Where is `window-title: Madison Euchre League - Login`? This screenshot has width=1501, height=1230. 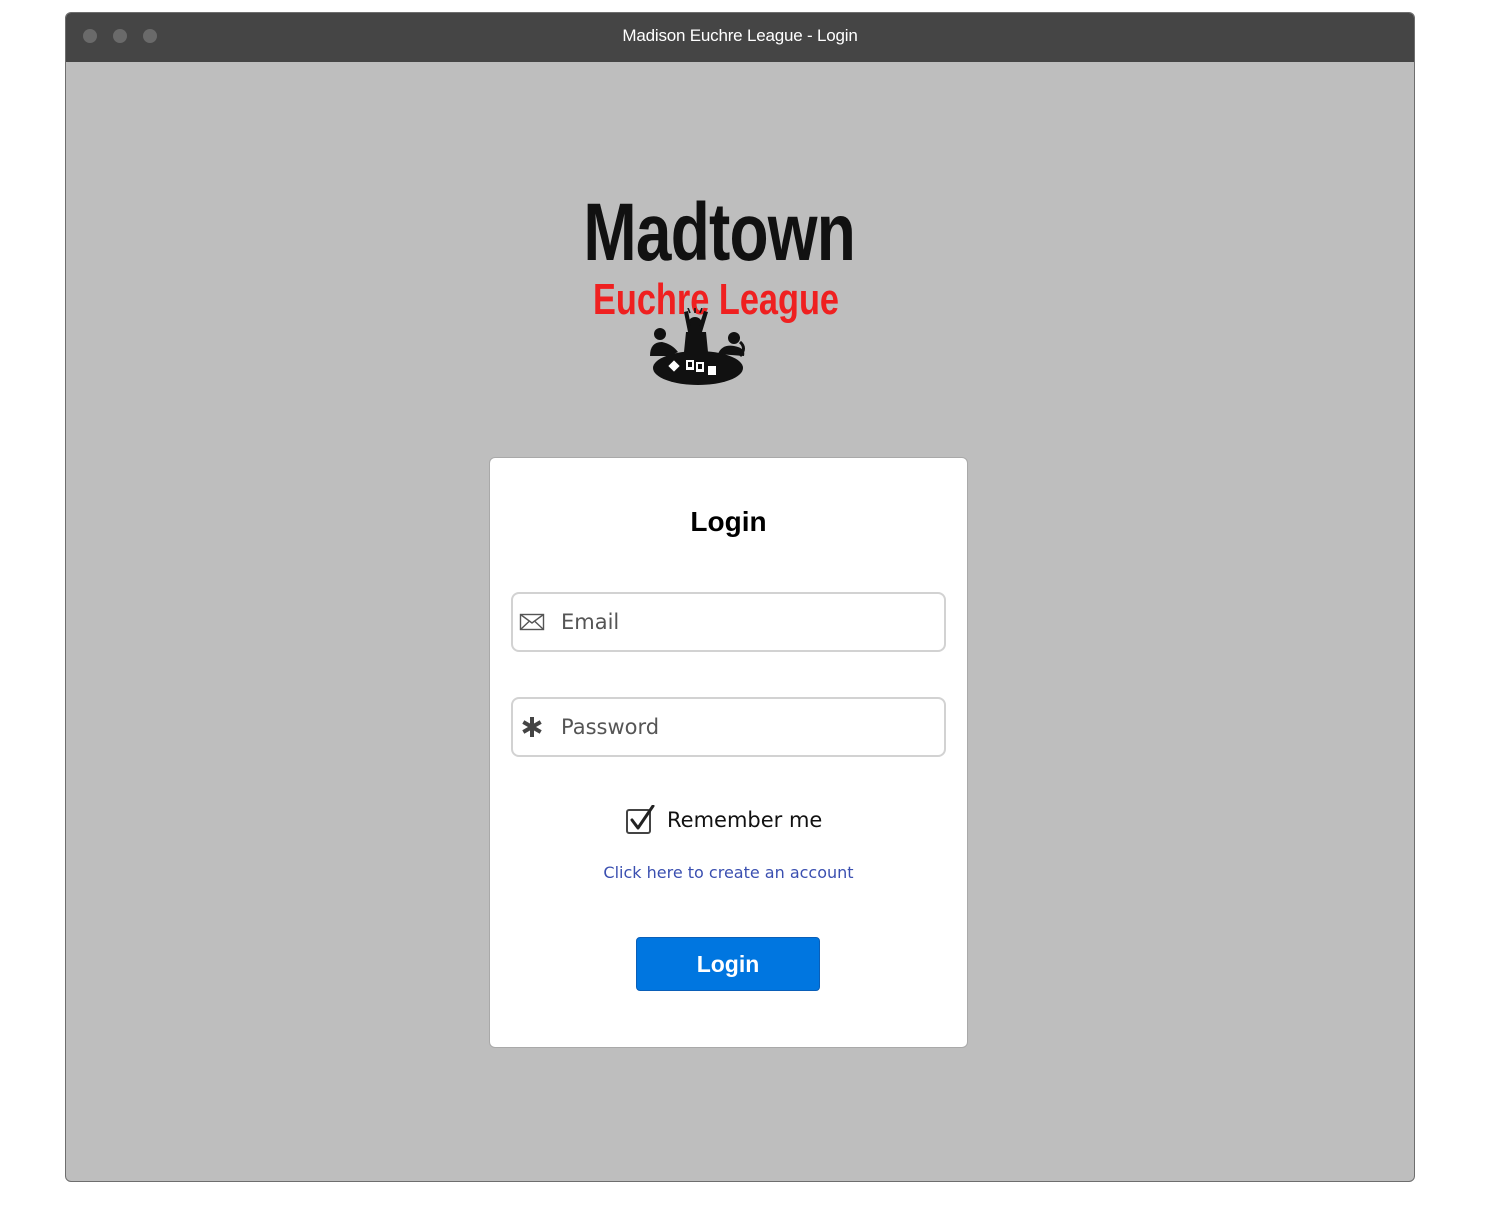
window-title: Madison Euchre League - Login is located at coordinates (740, 35).